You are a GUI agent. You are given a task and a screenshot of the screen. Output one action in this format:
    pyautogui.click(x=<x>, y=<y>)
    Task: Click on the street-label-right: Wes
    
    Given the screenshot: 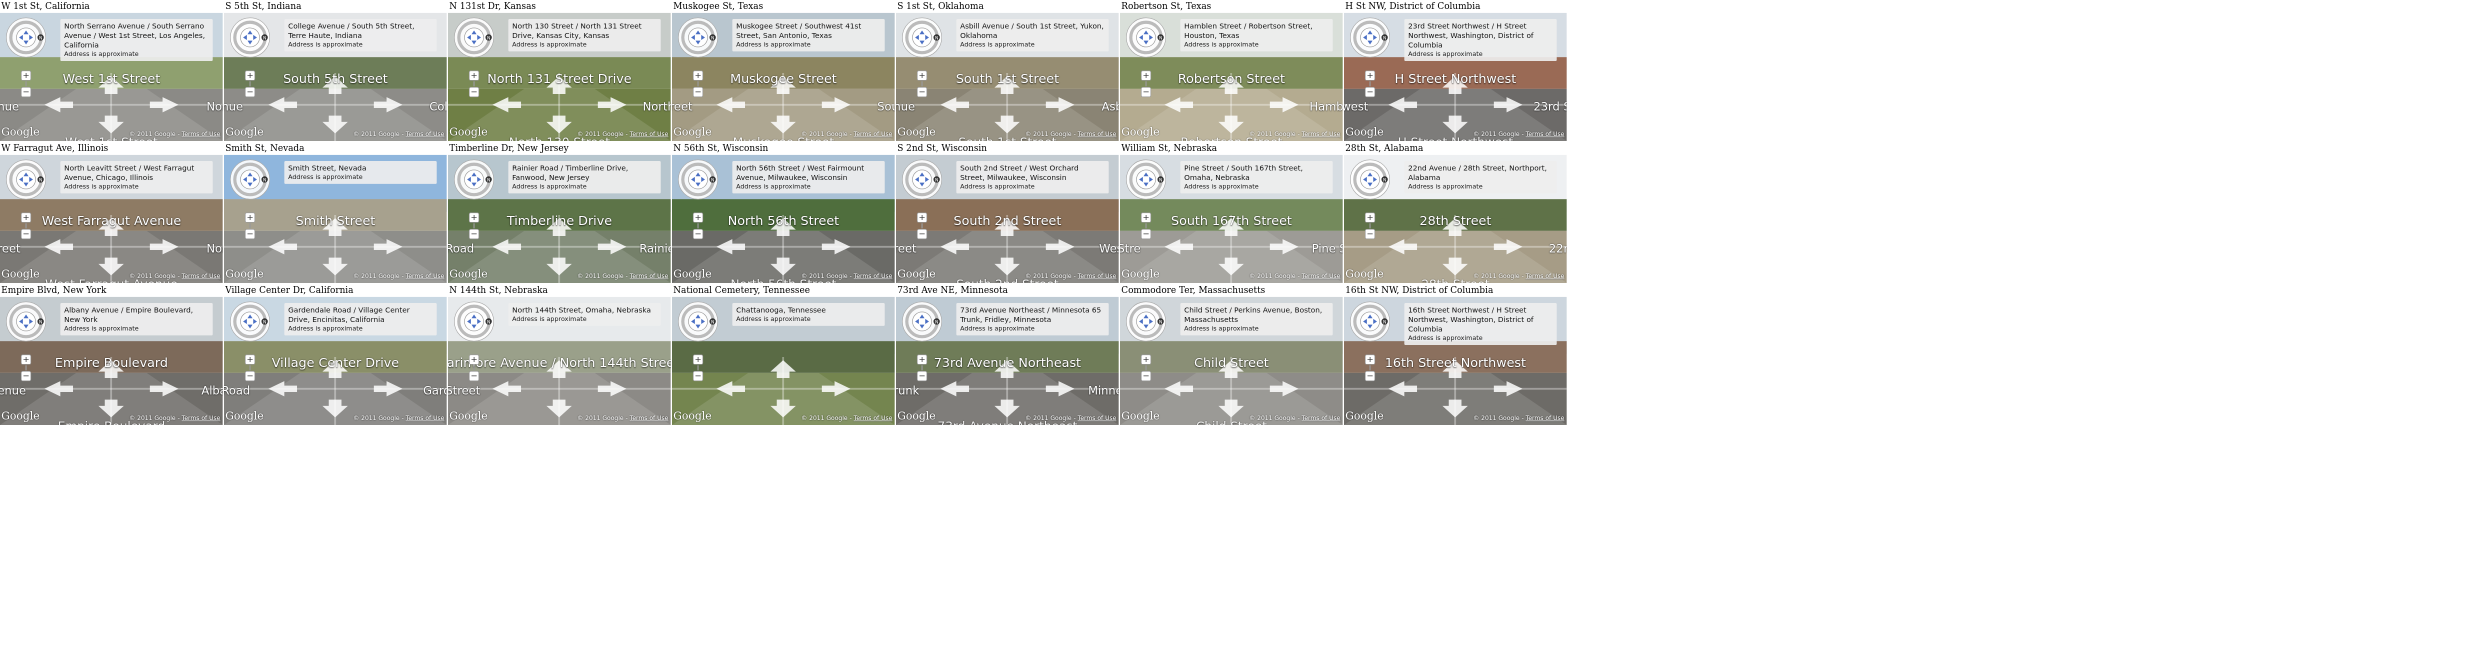 What is the action you would take?
    pyautogui.click(x=1109, y=248)
    